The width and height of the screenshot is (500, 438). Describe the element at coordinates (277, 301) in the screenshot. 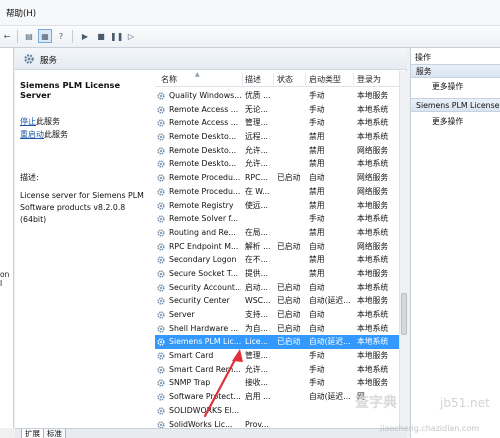

I see `table-row: Security Center WSC... 已启动 自动(延迟... 本地服务` at that location.